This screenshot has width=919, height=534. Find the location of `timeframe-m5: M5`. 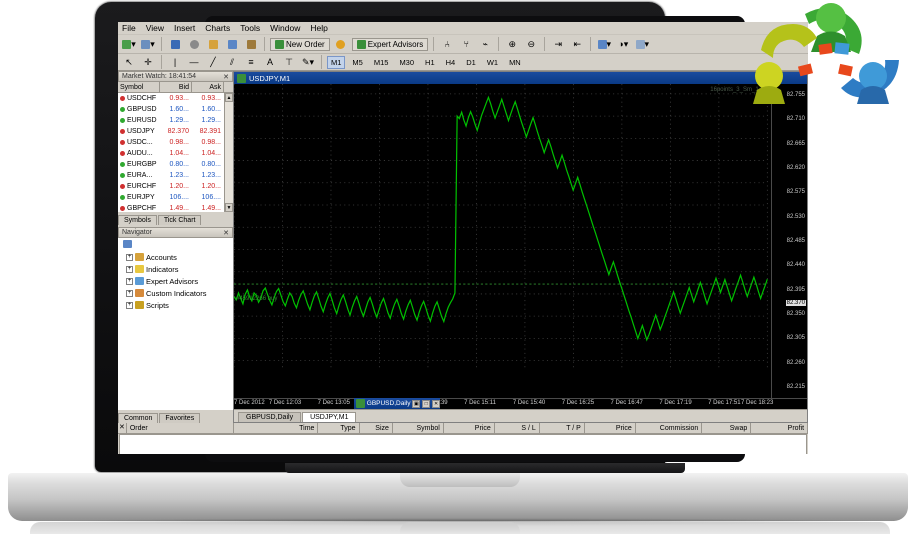

timeframe-m5: M5 is located at coordinates (357, 62).